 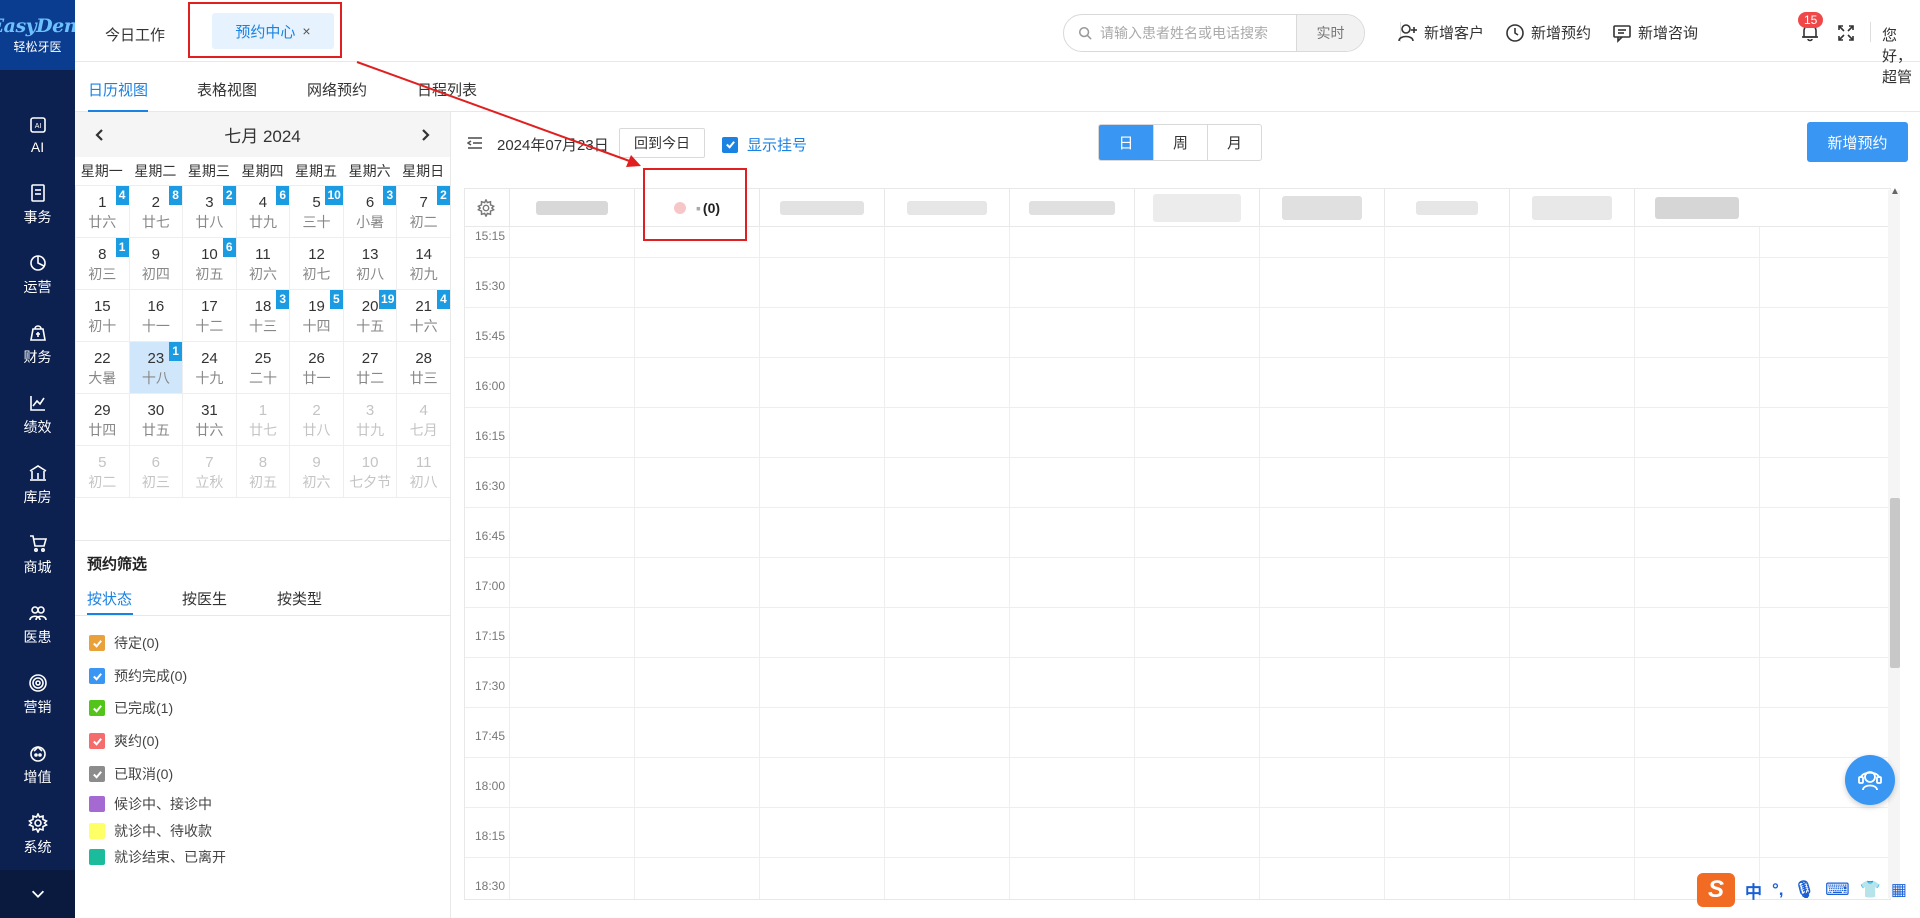 What do you see at coordinates (1214, 33) in the screenshot?
I see `patient-search: 请输入患者姓名或电话搜索 实时` at bounding box center [1214, 33].